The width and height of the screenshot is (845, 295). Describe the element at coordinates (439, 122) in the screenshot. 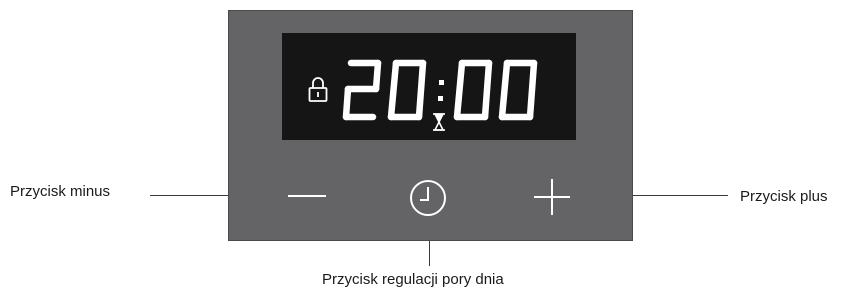

I see `hourglass-icon` at that location.